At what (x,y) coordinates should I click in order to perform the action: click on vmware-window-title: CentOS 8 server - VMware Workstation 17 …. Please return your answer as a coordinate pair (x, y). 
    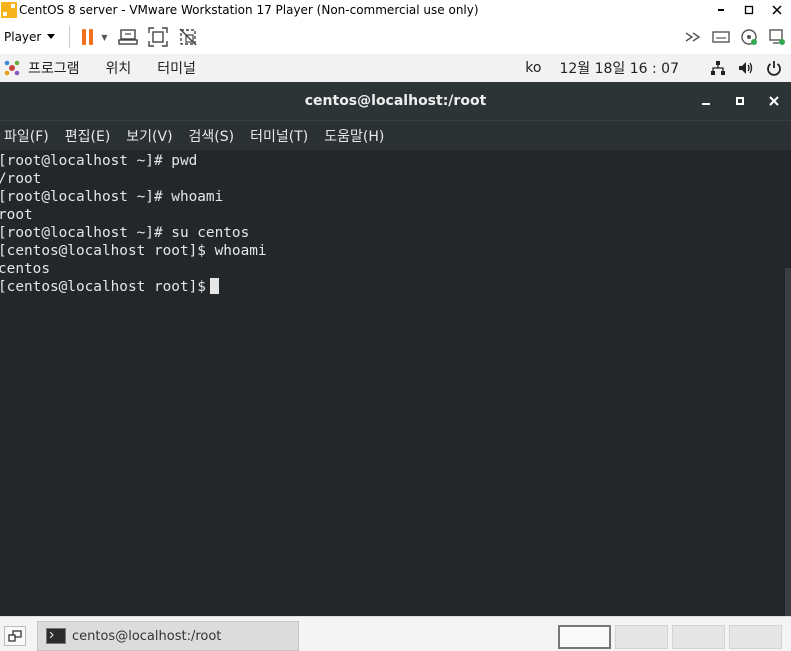
    Looking at the image, I should click on (249, 10).